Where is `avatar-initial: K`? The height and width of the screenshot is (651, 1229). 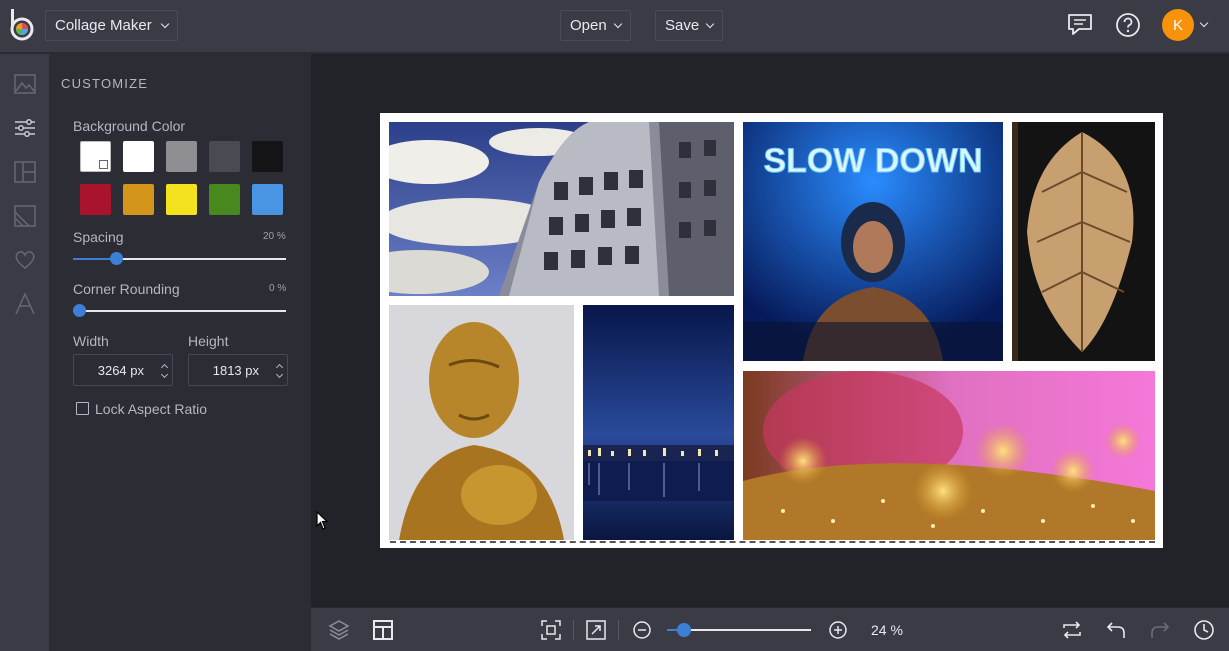 avatar-initial: K is located at coordinates (1177, 25).